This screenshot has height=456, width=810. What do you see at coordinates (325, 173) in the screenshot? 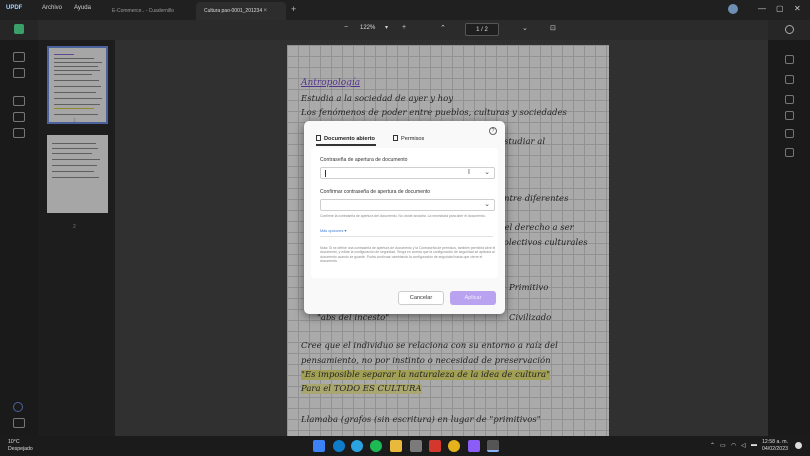
I see `text-caret` at bounding box center [325, 173].